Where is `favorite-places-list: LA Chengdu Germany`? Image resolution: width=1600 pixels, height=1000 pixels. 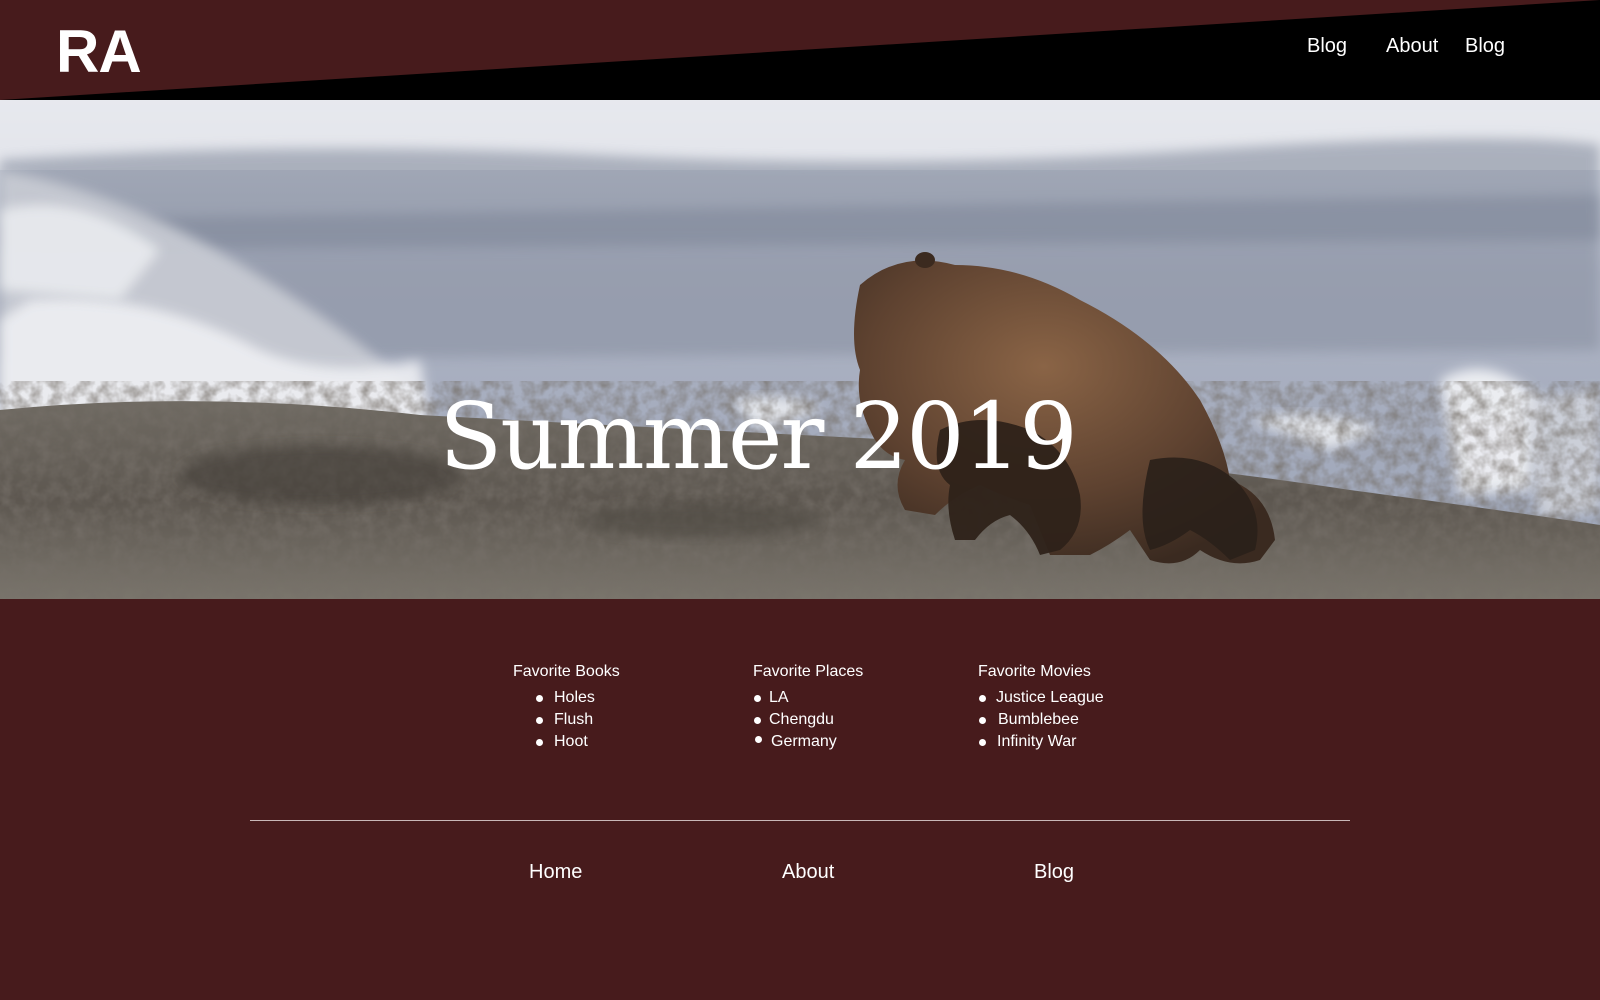
favorite-places-list: LA Chengdu Germany is located at coordinates (808, 720).